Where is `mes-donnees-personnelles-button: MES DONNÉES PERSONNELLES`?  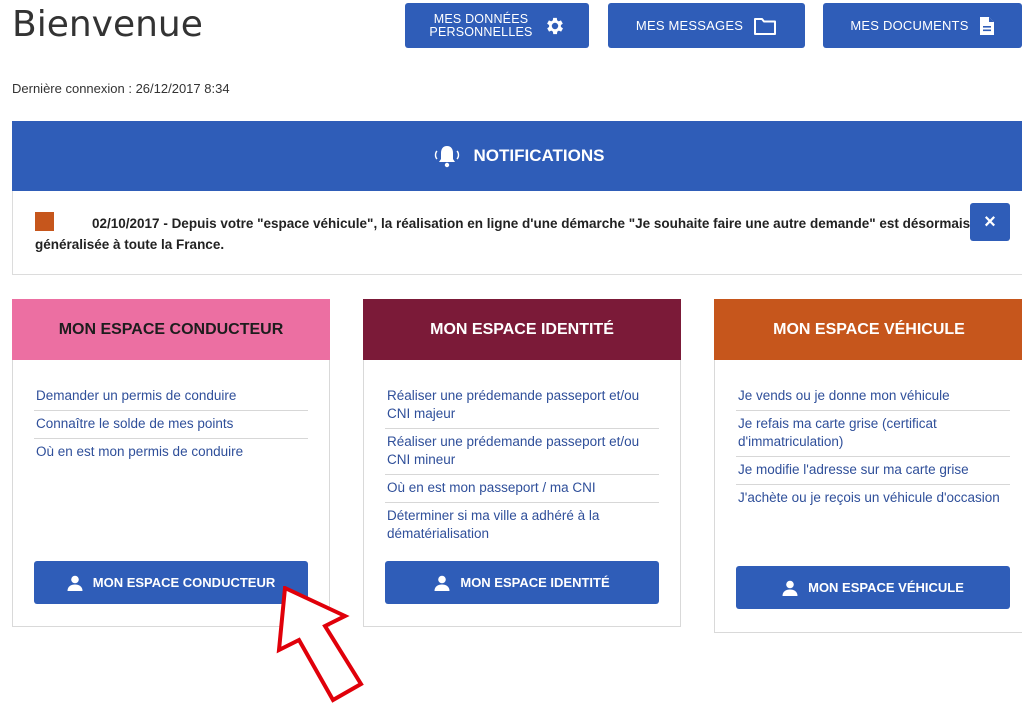
mes-donnees-personnelles-button: MES DONNÉES PERSONNELLES is located at coordinates (497, 25).